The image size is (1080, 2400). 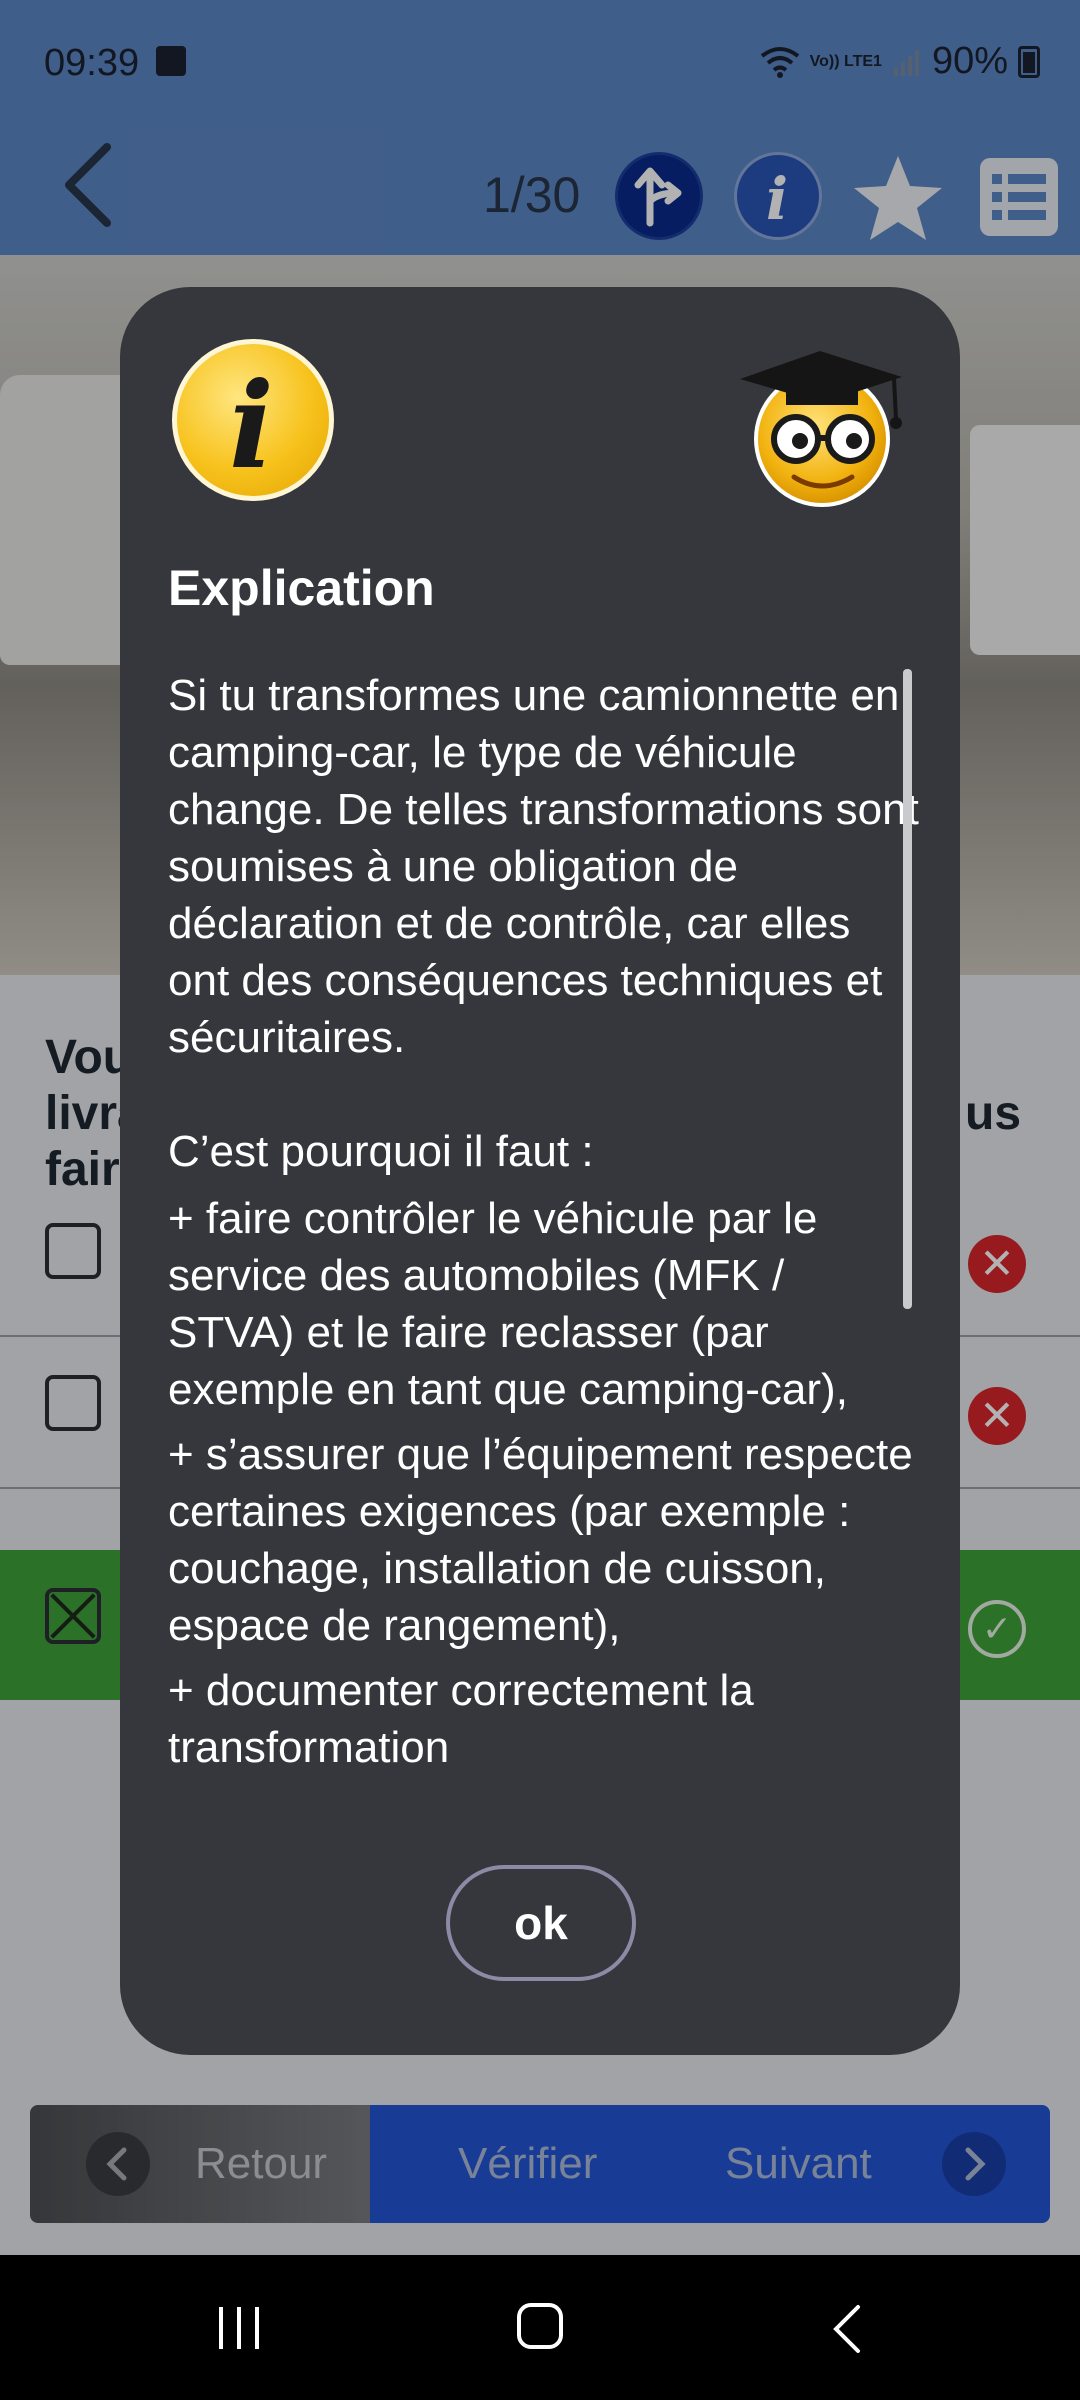 What do you see at coordinates (239, 2328) in the screenshot?
I see `recent-apps-icon` at bounding box center [239, 2328].